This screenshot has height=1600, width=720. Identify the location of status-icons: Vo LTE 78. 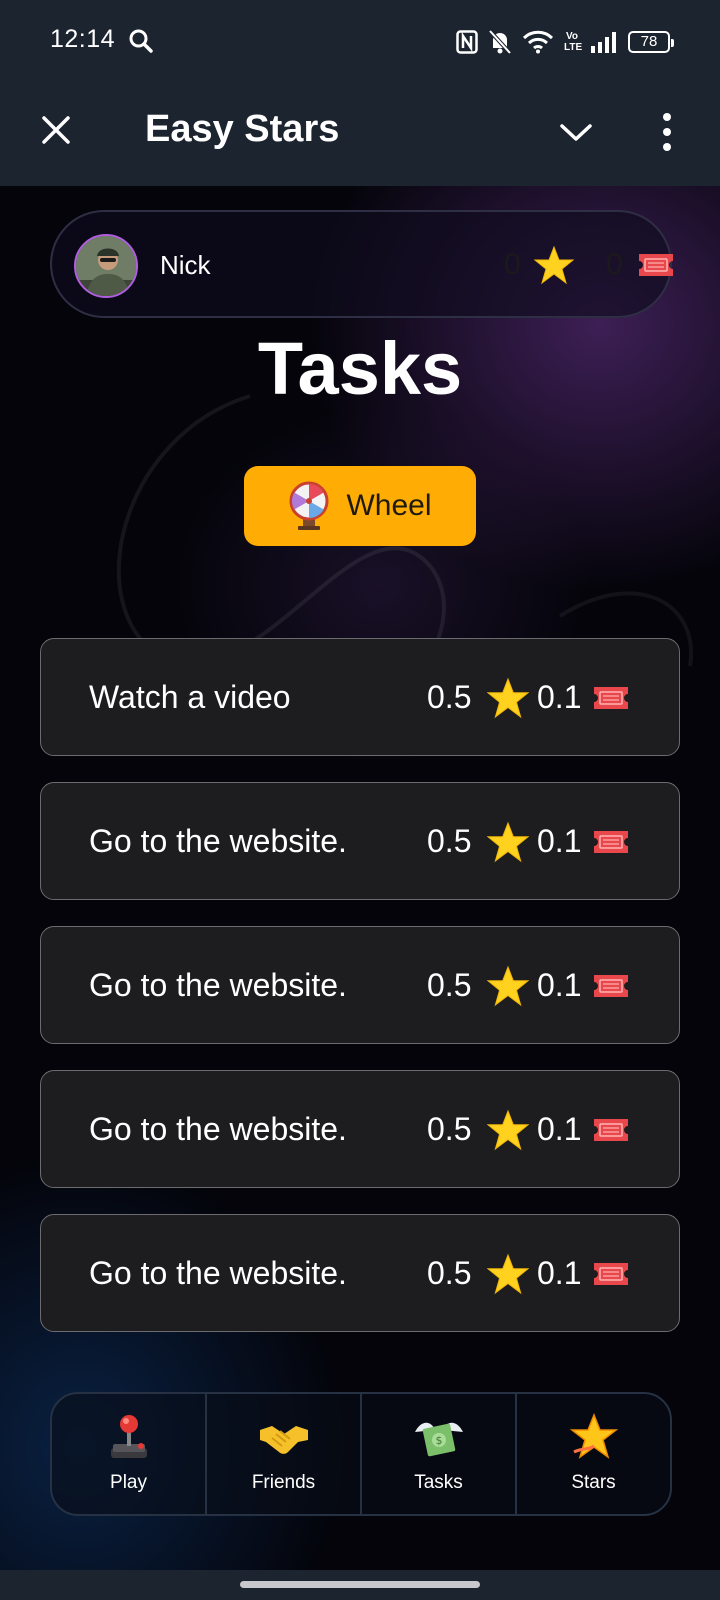
(565, 42).